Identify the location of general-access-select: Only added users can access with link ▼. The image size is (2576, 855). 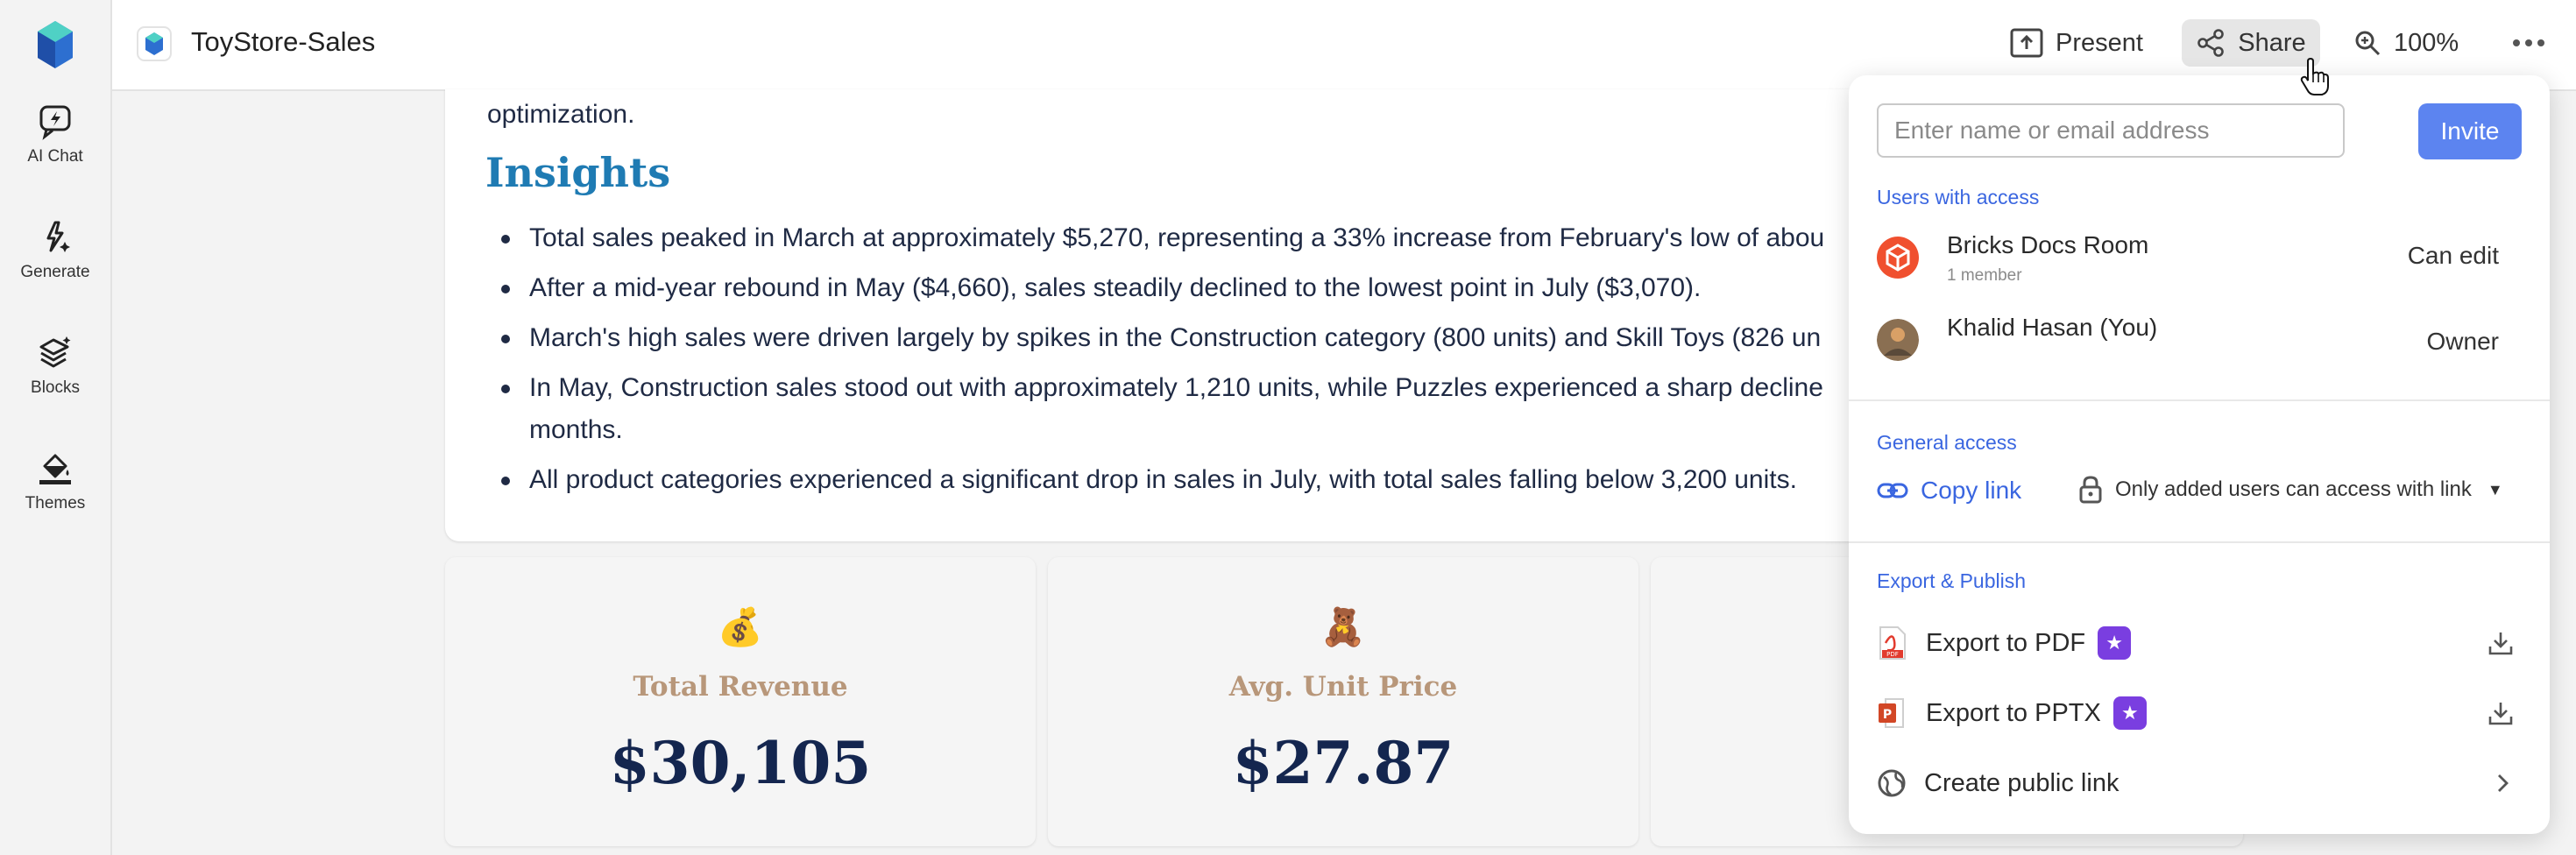
(2290, 490).